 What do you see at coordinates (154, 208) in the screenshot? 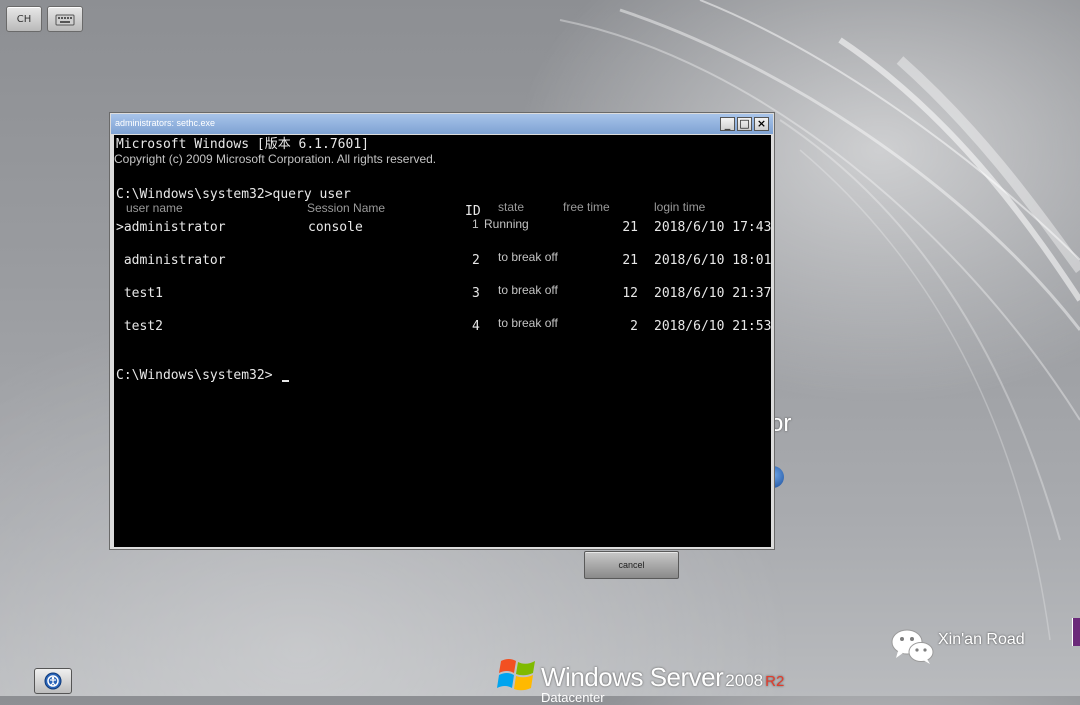
I see `header-user-name: user name` at bounding box center [154, 208].